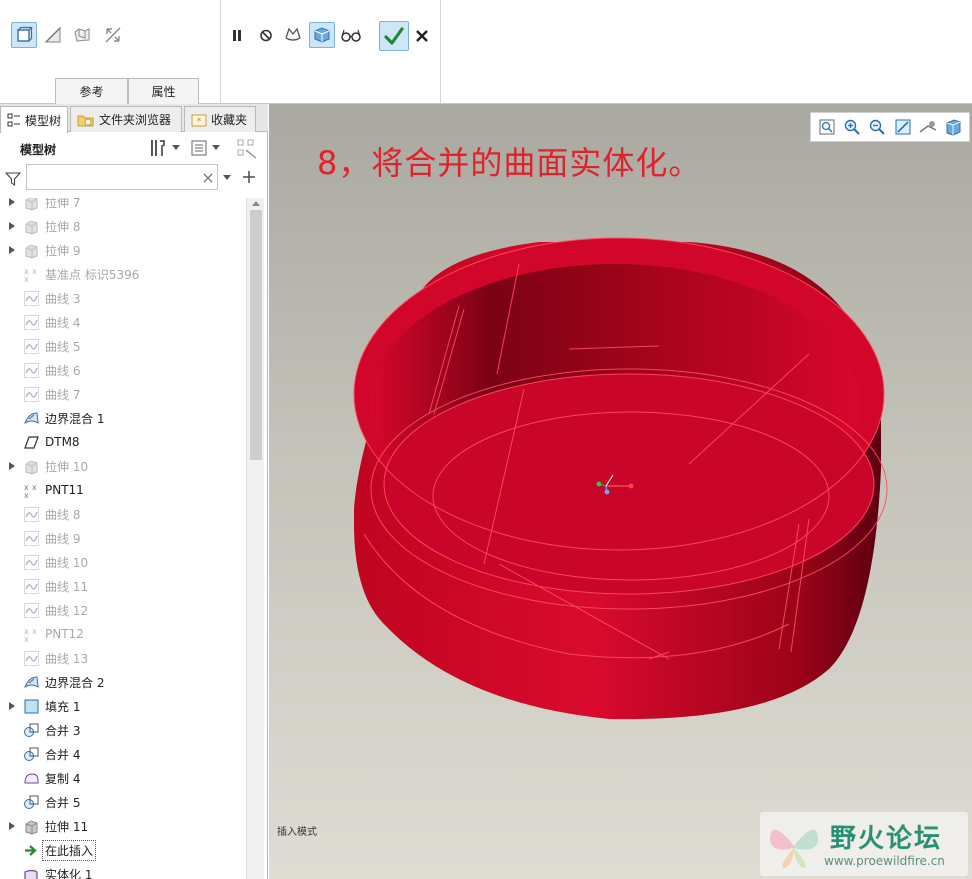 The width and height of the screenshot is (972, 879). Describe the element at coordinates (123, 322) in the screenshot. I see `tree-item: 曲线 4` at that location.